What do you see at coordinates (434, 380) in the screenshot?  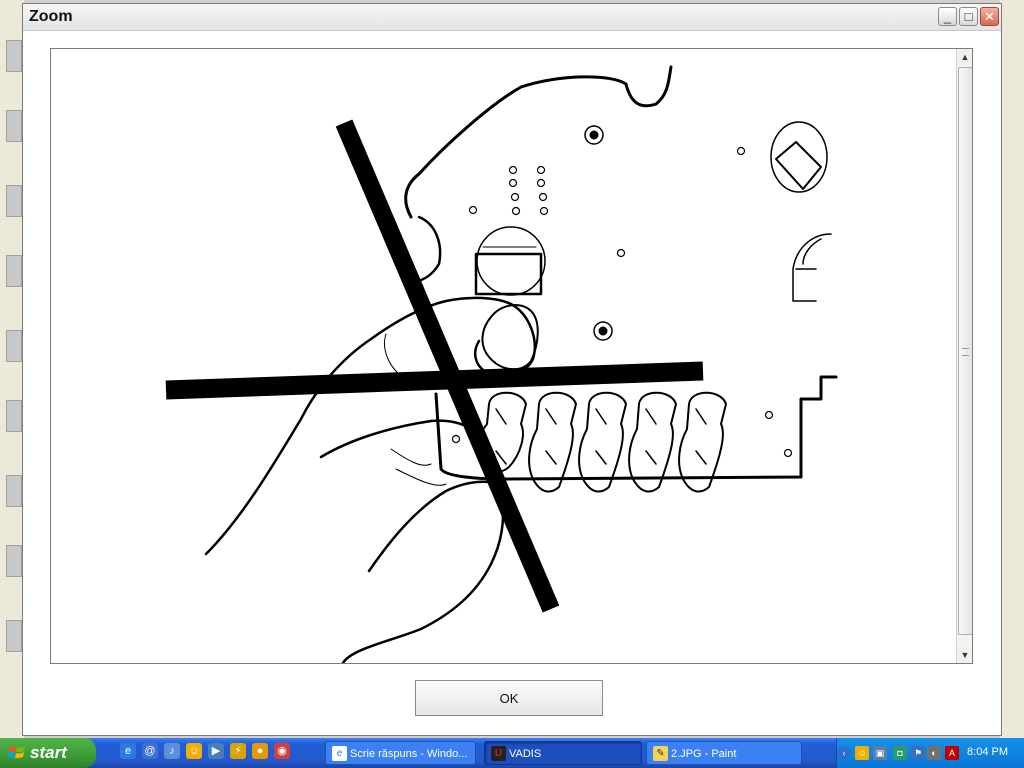 I see `cross-stroke-horizontal` at bounding box center [434, 380].